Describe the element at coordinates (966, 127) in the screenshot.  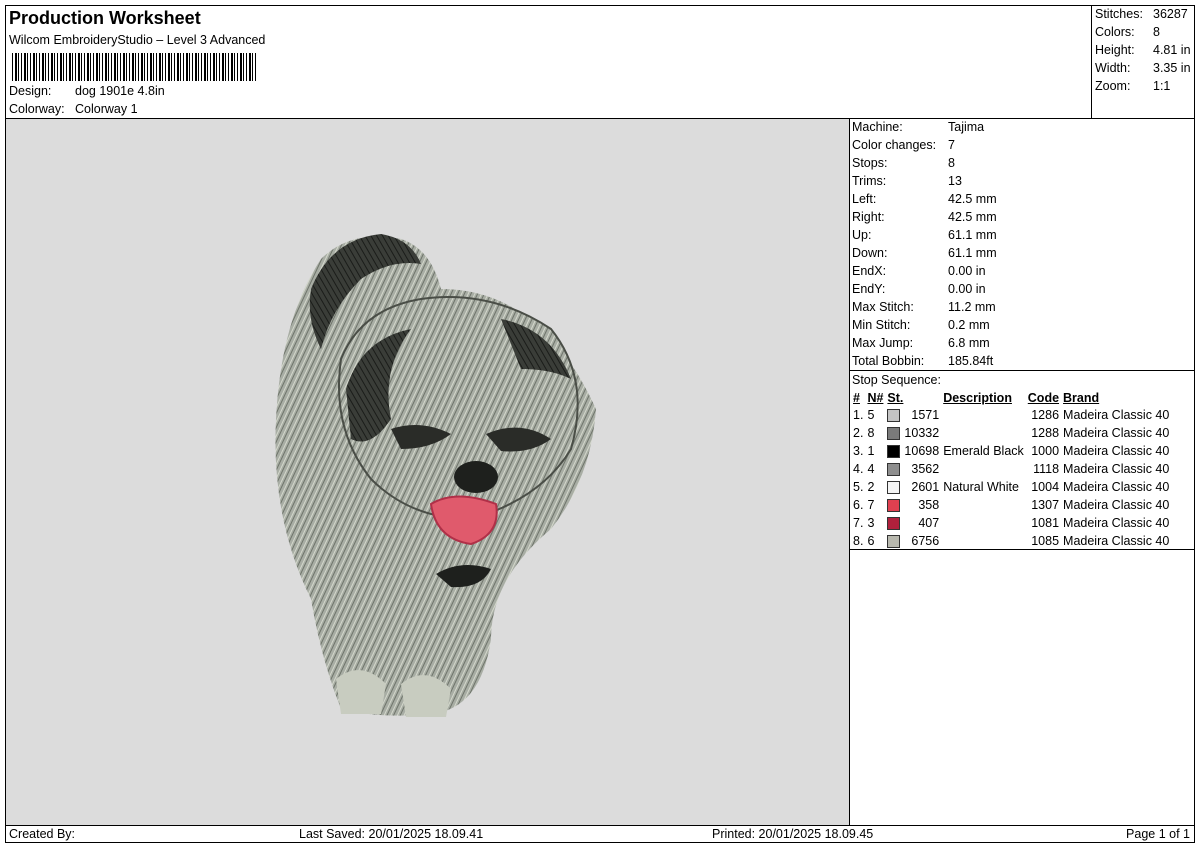
I see `detail-value: Tajima` at that location.